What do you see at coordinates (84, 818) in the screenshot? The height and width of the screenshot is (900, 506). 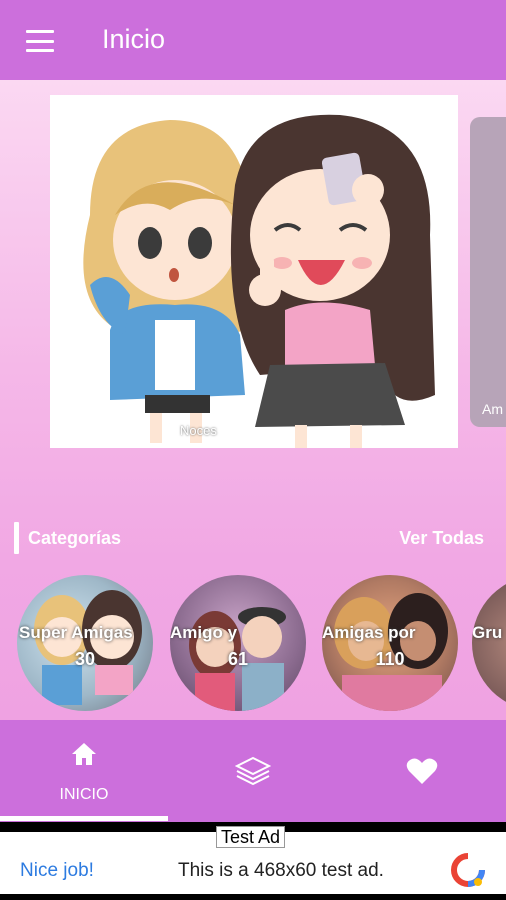 I see `active-tab-indicator` at bounding box center [84, 818].